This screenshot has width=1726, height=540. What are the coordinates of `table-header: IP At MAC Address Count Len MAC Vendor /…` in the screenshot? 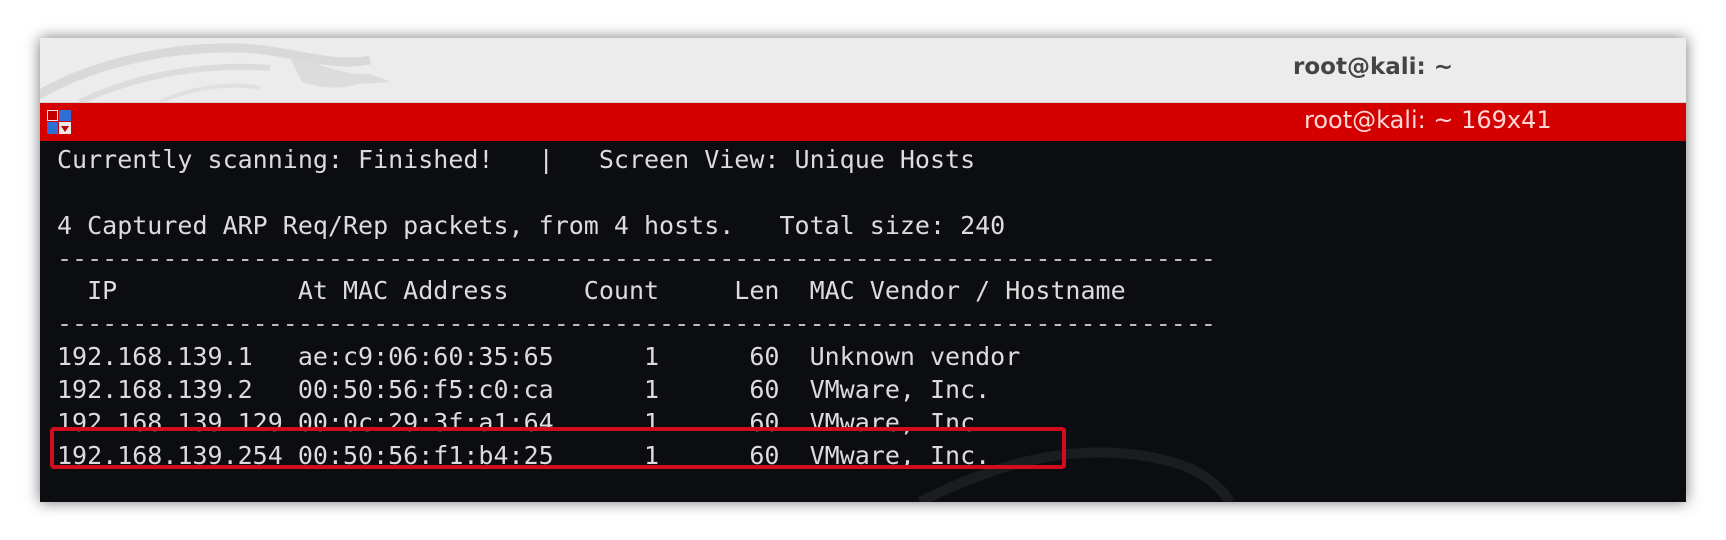 It's located at (591, 290).